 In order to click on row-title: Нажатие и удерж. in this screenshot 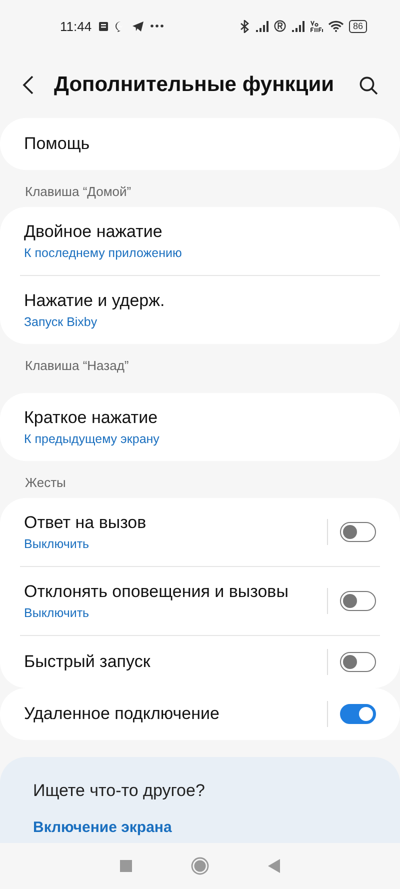, I will do `click(95, 301)`.